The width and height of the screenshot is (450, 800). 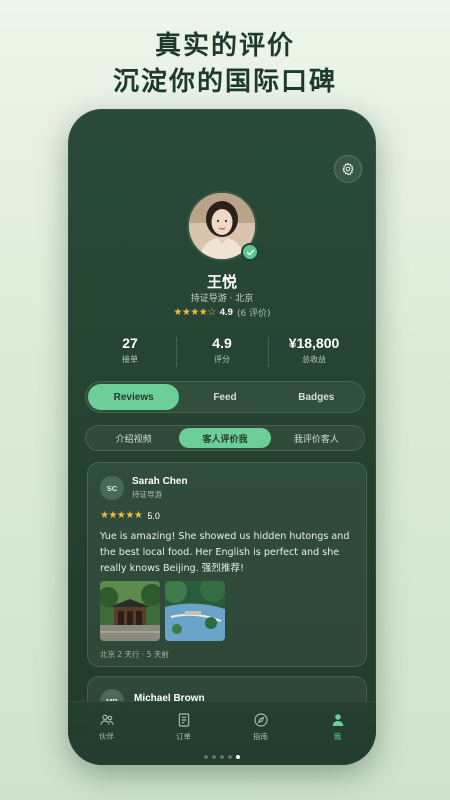 What do you see at coordinates (253, 314) in the screenshot?
I see `rating-count: (6 评价)` at bounding box center [253, 314].